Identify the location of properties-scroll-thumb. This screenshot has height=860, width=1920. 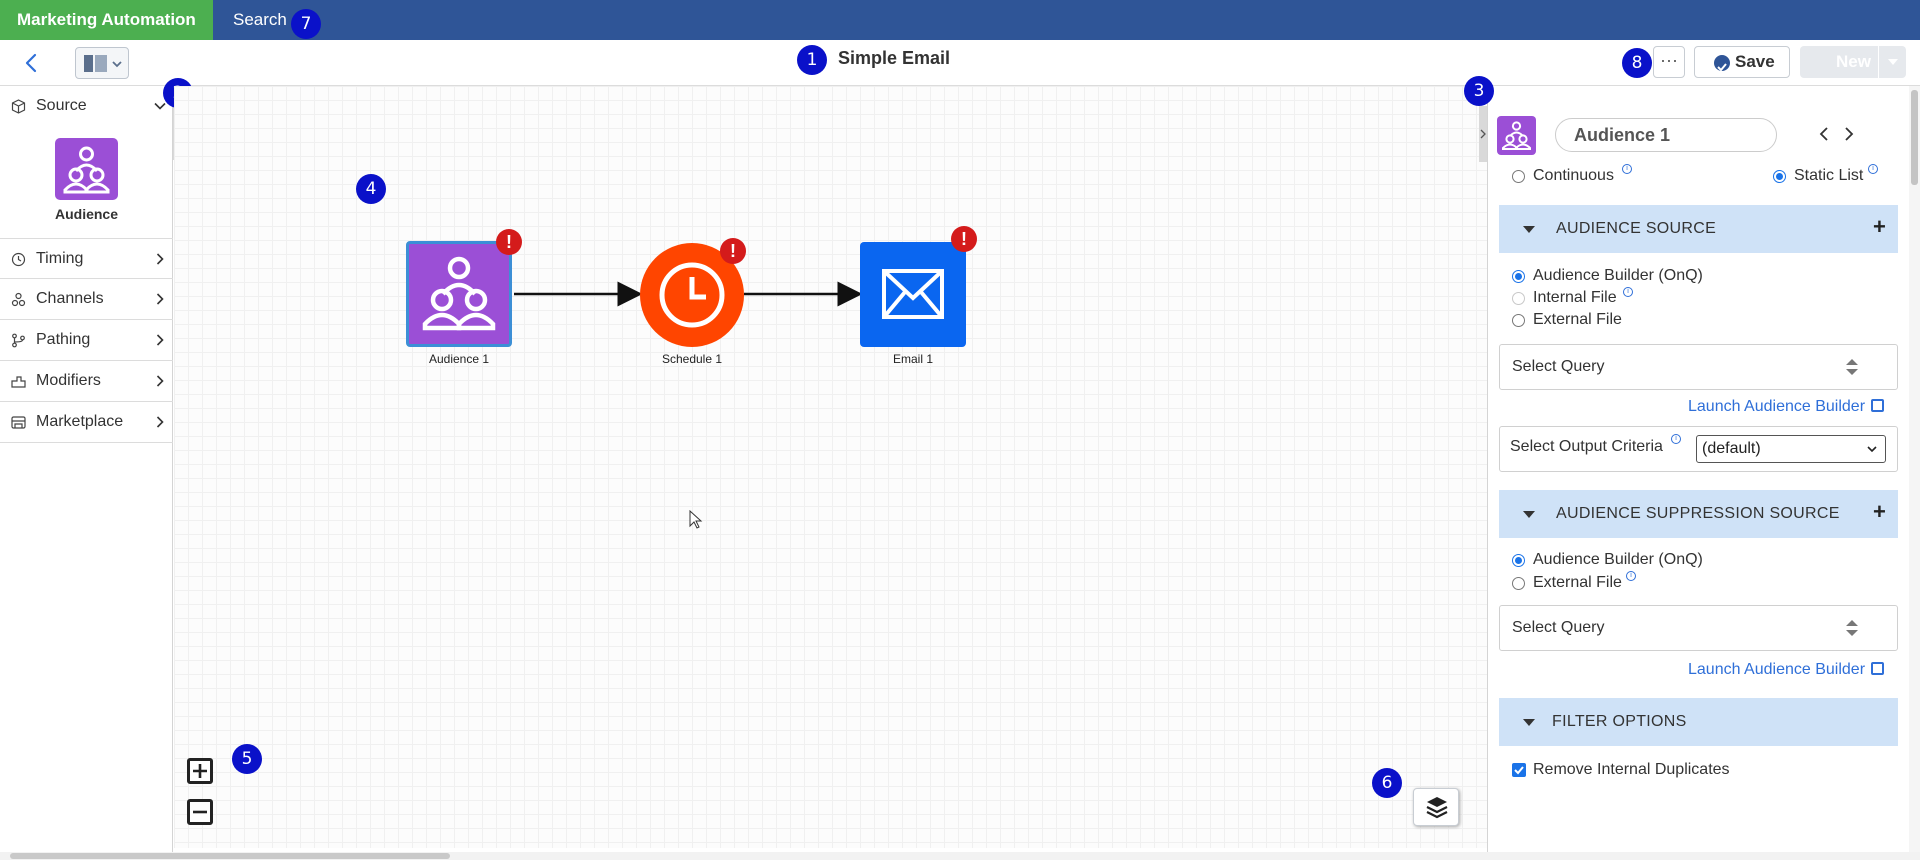
(1914, 137).